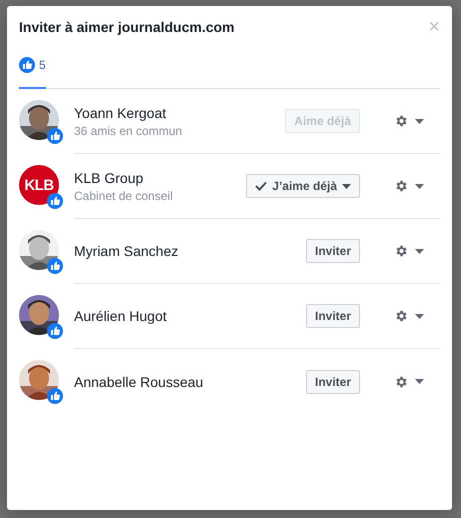 This screenshot has height=518, width=461. I want to click on person-subtitle: Cabinet de conseil, so click(124, 195).